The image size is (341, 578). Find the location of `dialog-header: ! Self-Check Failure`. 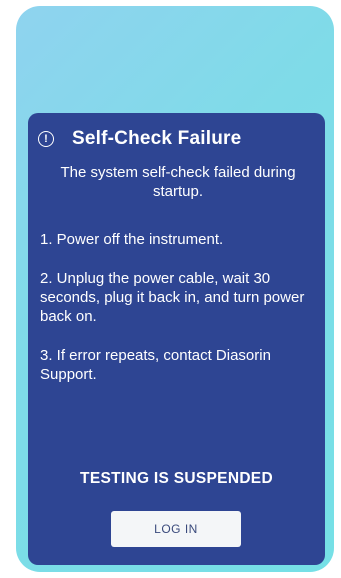

dialog-header: ! Self-Check Failure is located at coordinates (178, 139).